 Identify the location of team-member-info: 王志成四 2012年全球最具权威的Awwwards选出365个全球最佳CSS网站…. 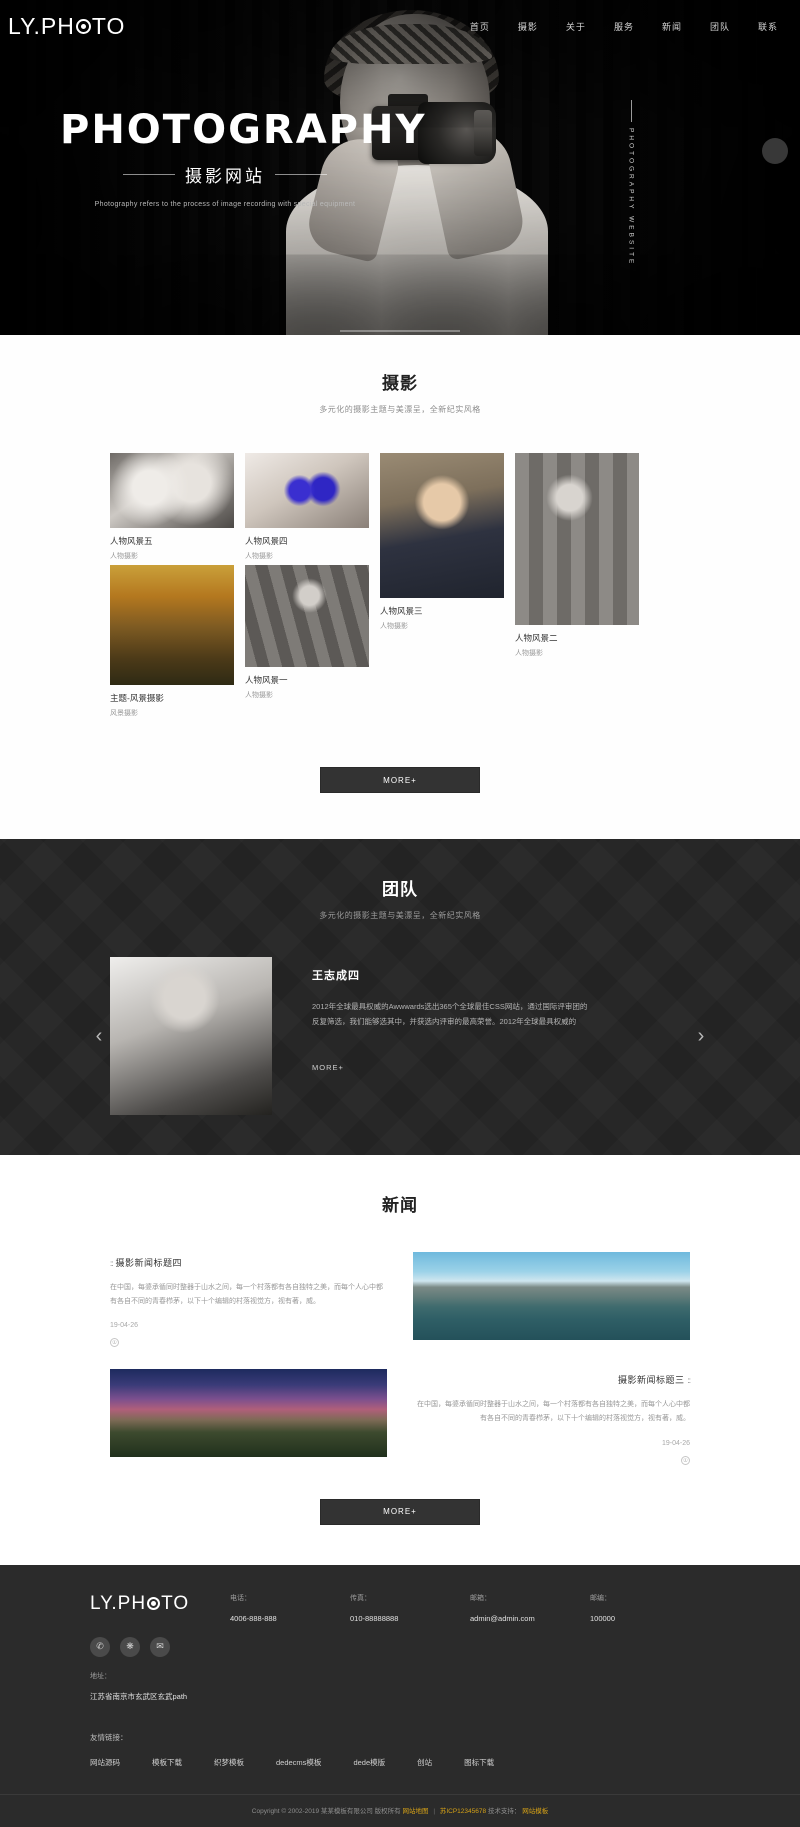
(453, 1036).